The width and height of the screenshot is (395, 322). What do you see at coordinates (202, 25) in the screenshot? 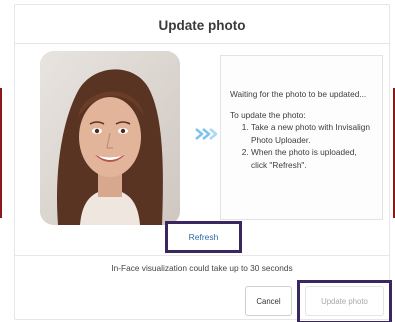
I see `dialog-title: Update photo` at bounding box center [202, 25].